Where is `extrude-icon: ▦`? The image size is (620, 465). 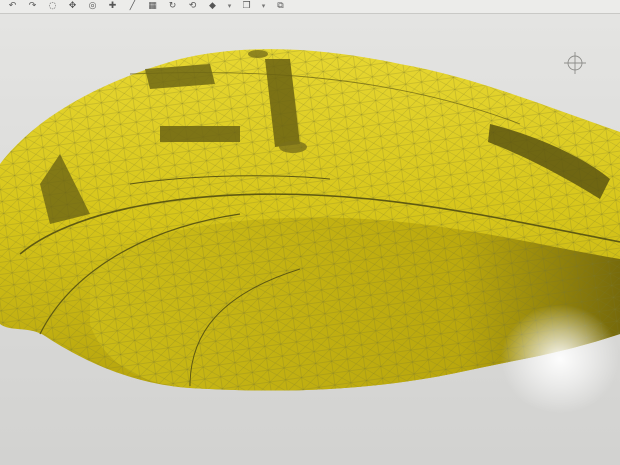 extrude-icon: ▦ is located at coordinates (152, 6).